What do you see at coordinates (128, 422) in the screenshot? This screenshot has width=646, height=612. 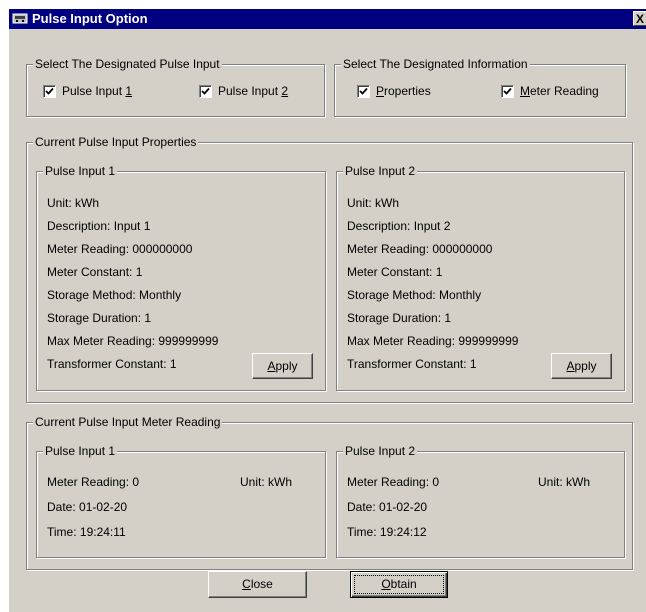 I see `current-meter-reading-label: Current Pulse Input Meter Reading` at bounding box center [128, 422].